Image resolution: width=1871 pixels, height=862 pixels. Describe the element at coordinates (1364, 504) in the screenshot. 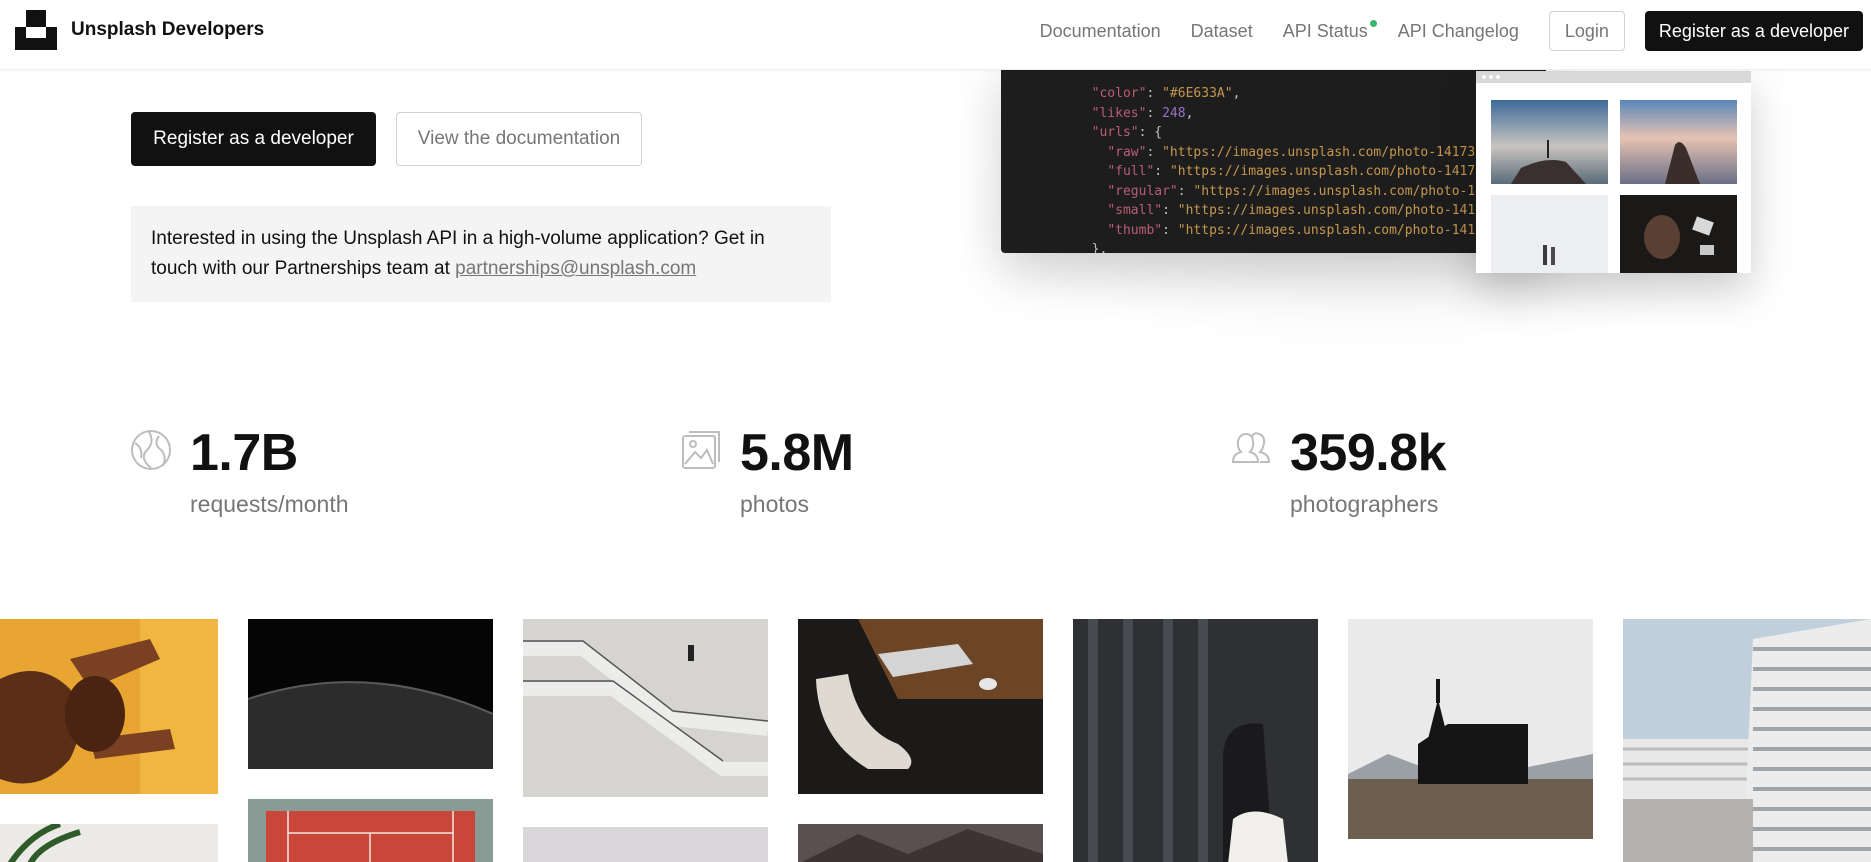

I see `stat-photographers-label: photographers` at that location.